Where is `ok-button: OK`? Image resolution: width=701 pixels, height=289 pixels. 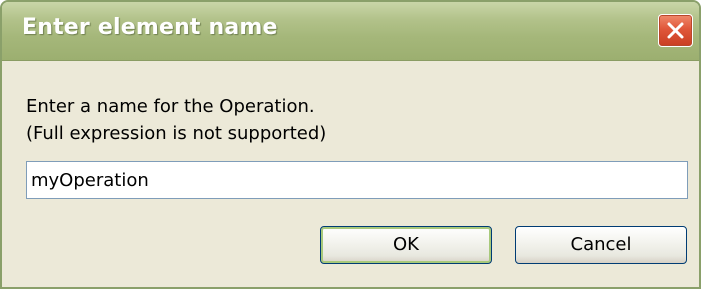
ok-button: OK is located at coordinates (406, 245).